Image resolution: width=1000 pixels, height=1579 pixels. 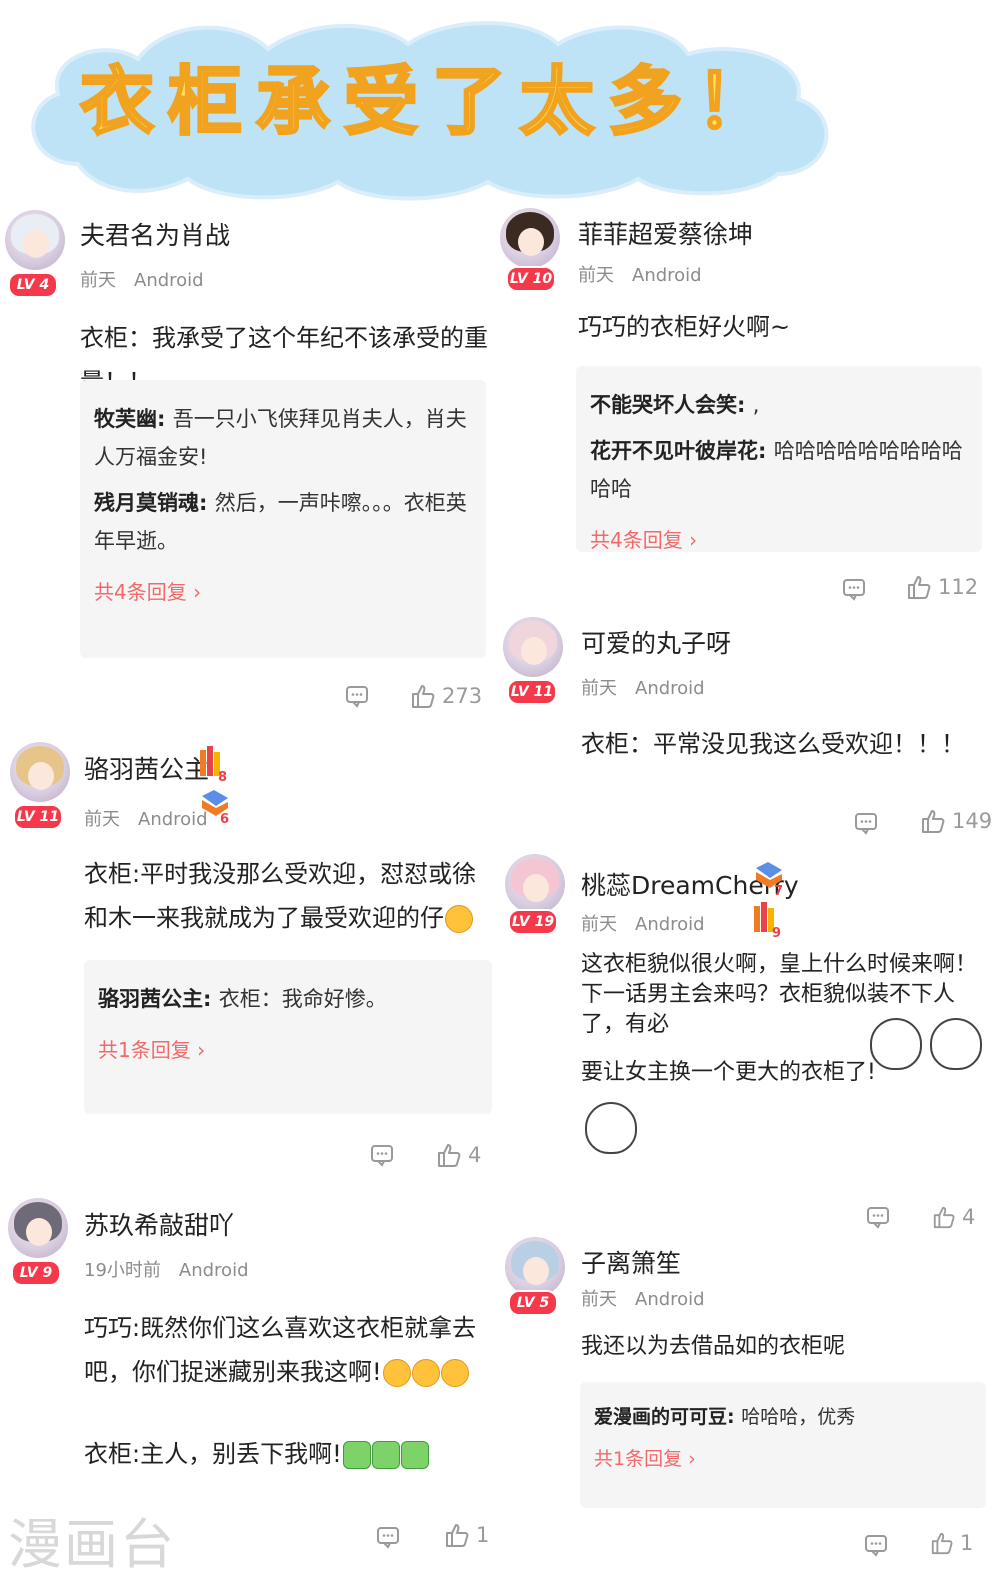 What do you see at coordinates (656, 642) in the screenshot?
I see `username: 可爱的丸子呀` at bounding box center [656, 642].